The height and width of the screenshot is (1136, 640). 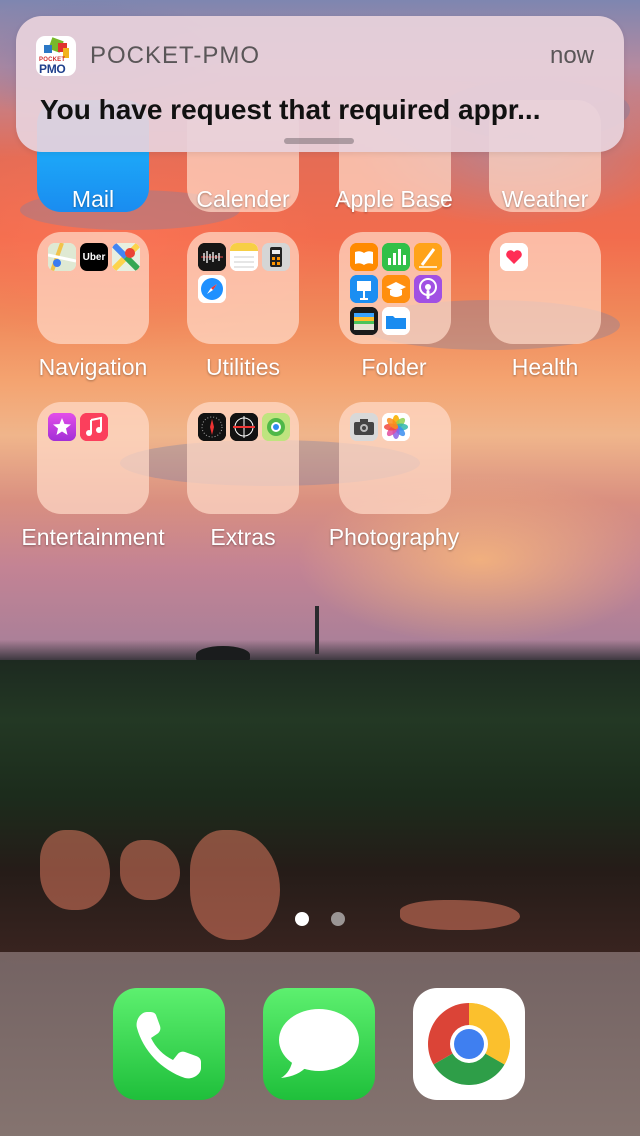 I want to click on podcasts-icon, so click(x=428, y=289).